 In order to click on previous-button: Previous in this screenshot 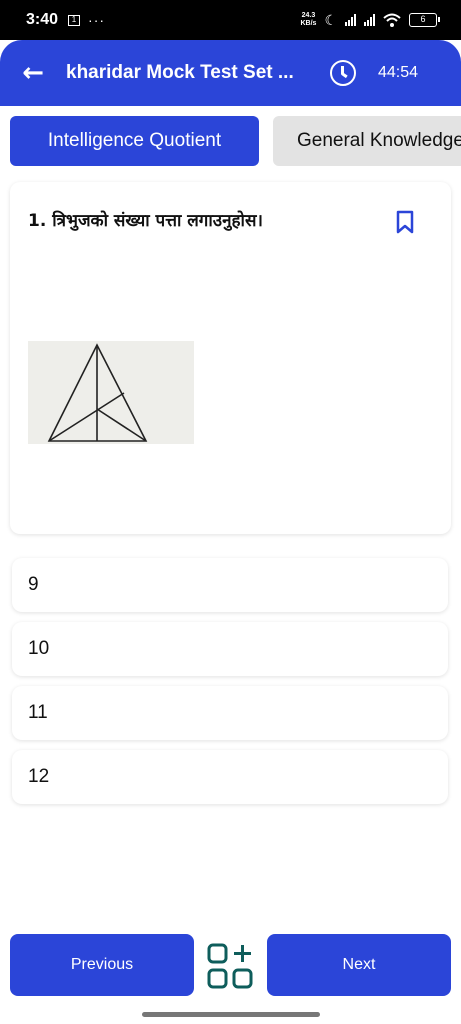, I will do `click(102, 965)`.